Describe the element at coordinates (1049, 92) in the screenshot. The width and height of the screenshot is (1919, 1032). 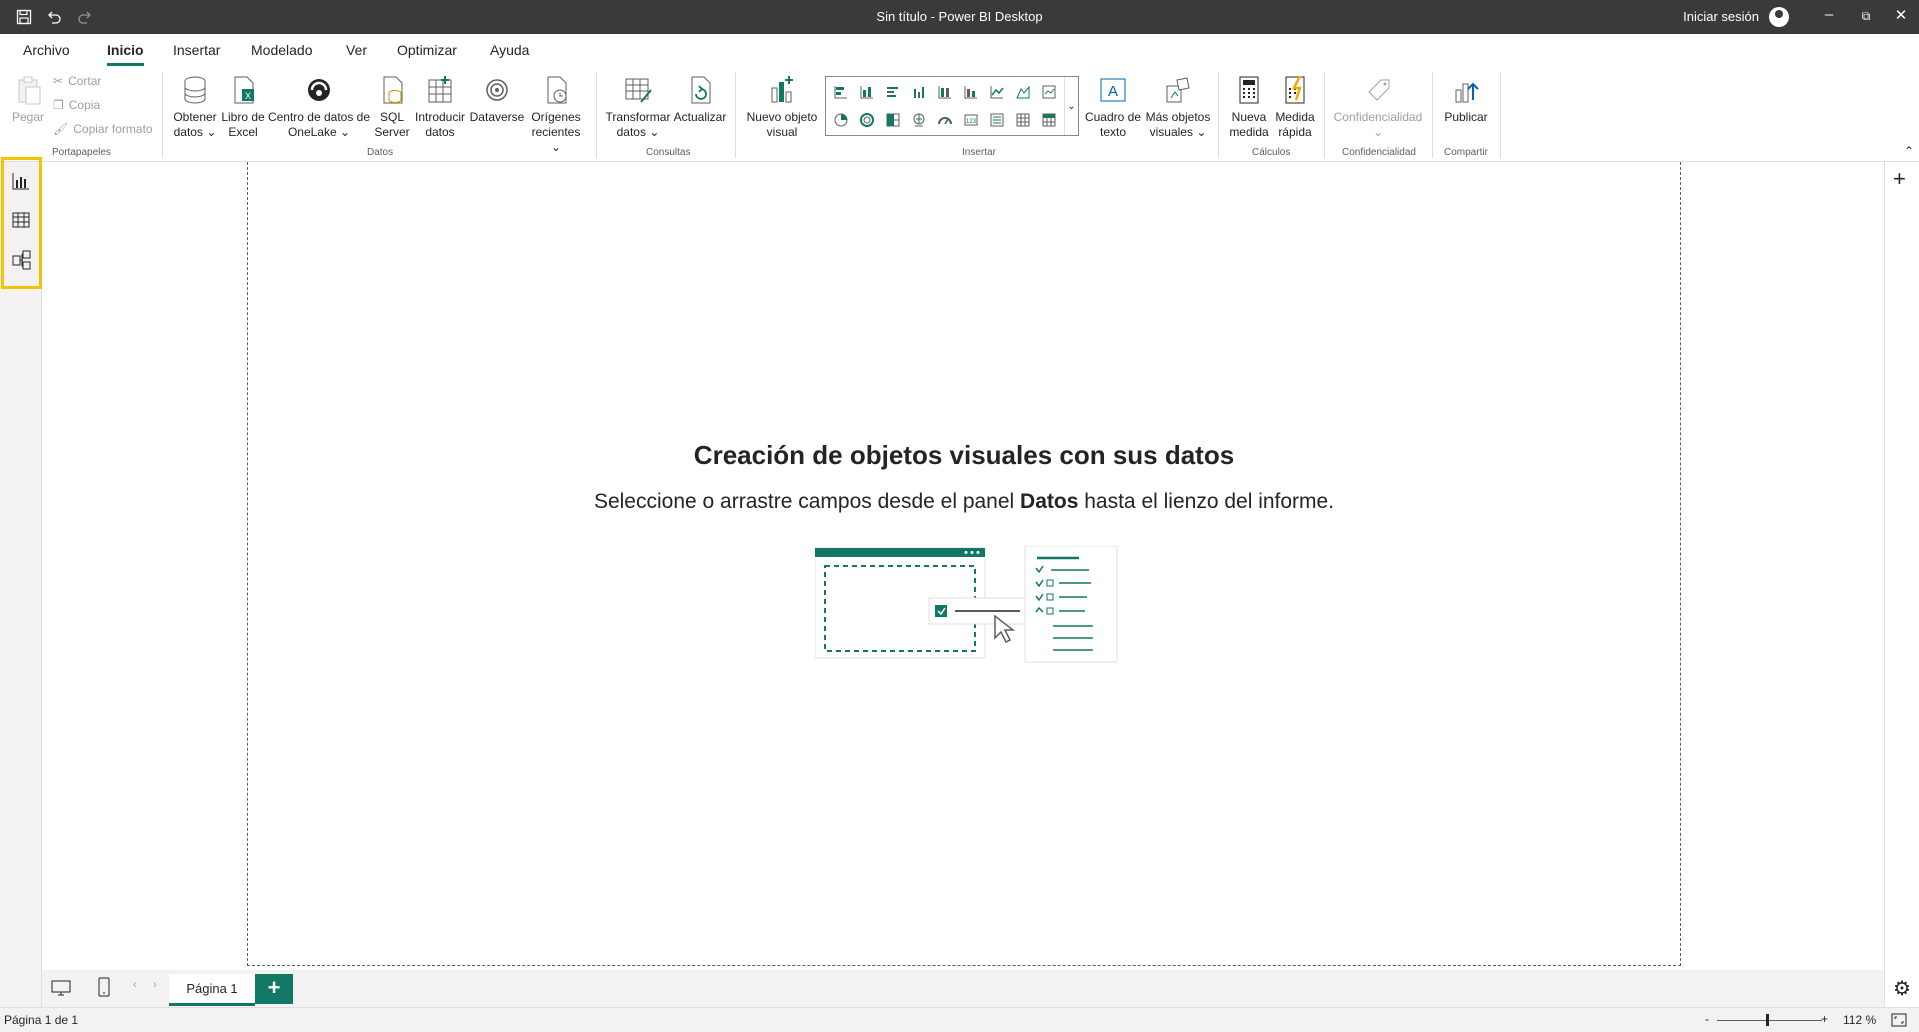
I see `line-column-chart-icon` at that location.